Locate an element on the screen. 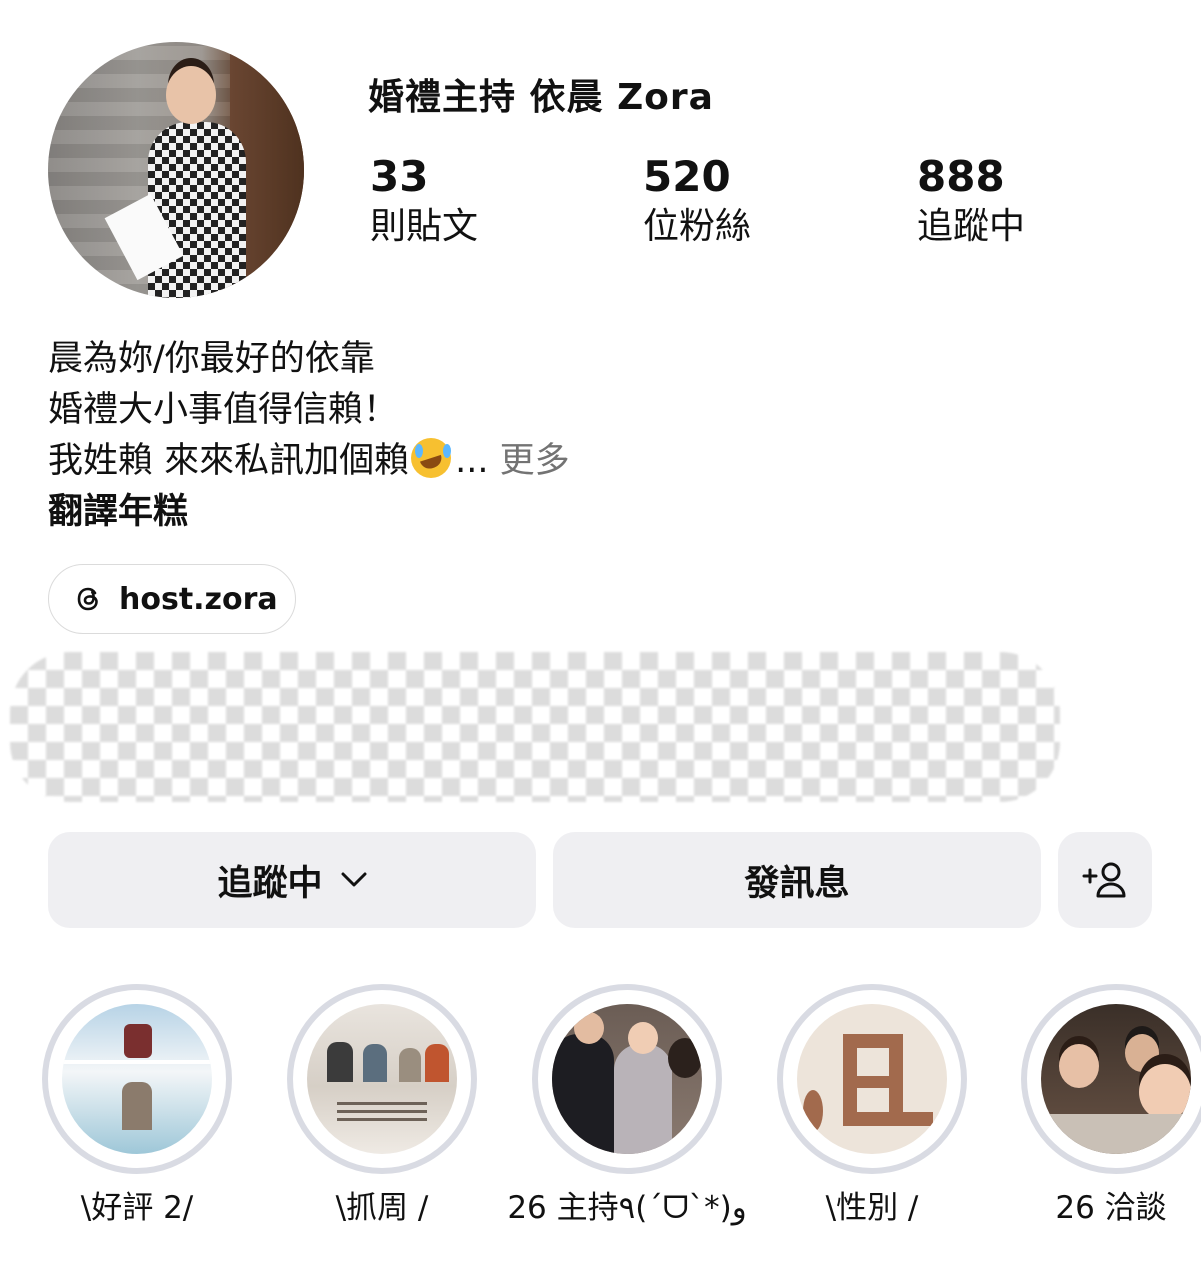 Image resolution: width=1201 pixels, height=1280 pixels. following-button-label: 追蹤中 is located at coordinates (270, 883).